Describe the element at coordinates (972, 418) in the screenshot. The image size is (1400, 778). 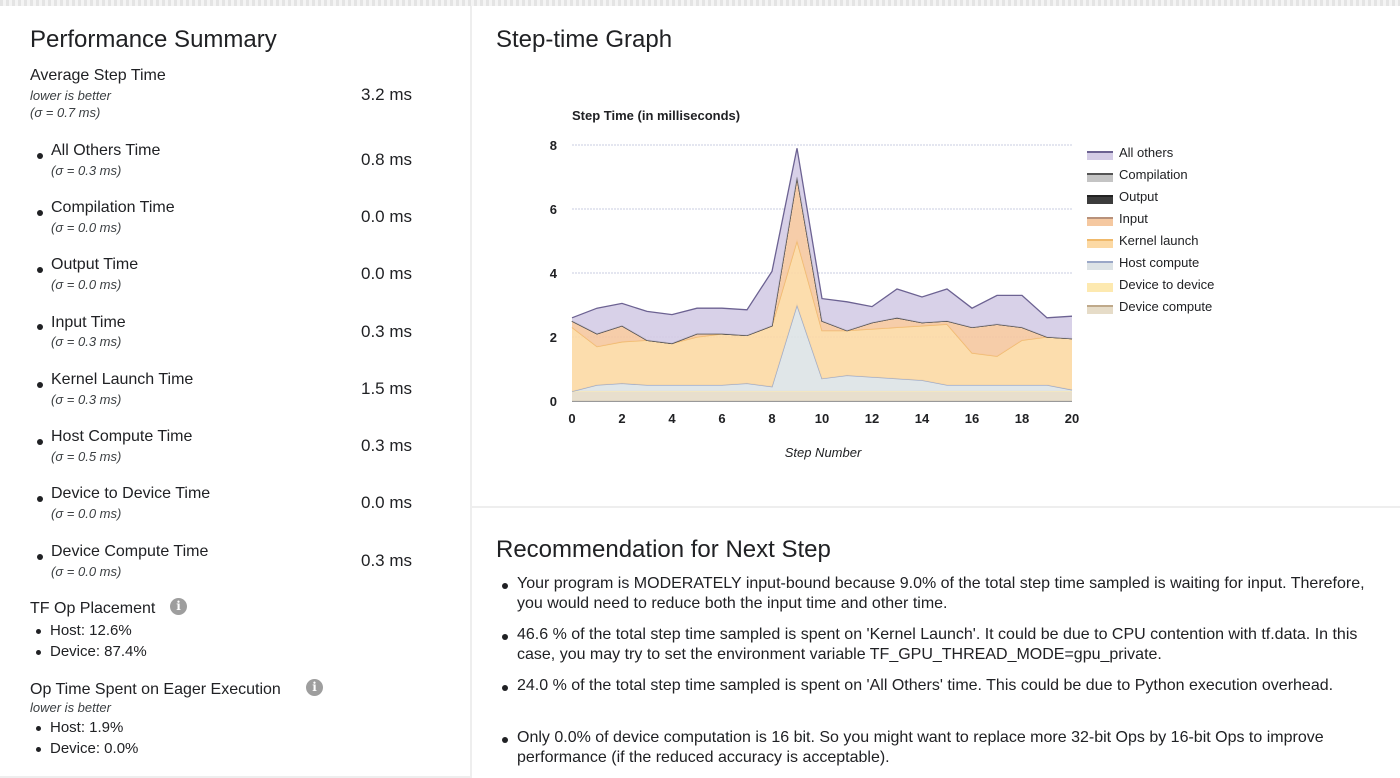
I see `x-tick-label: 16` at that location.